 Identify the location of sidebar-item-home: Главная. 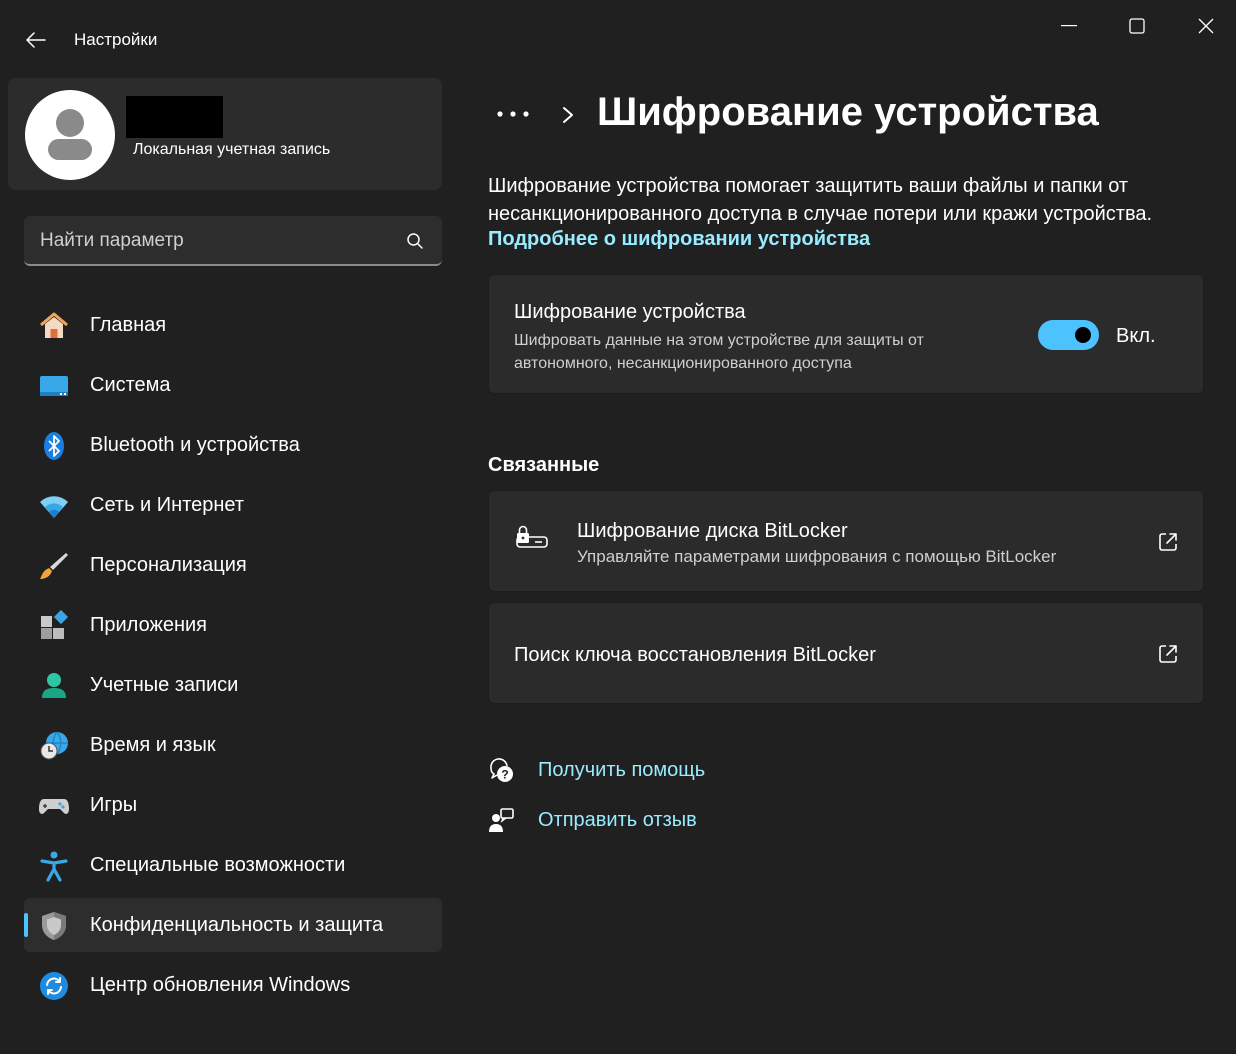
(233, 325).